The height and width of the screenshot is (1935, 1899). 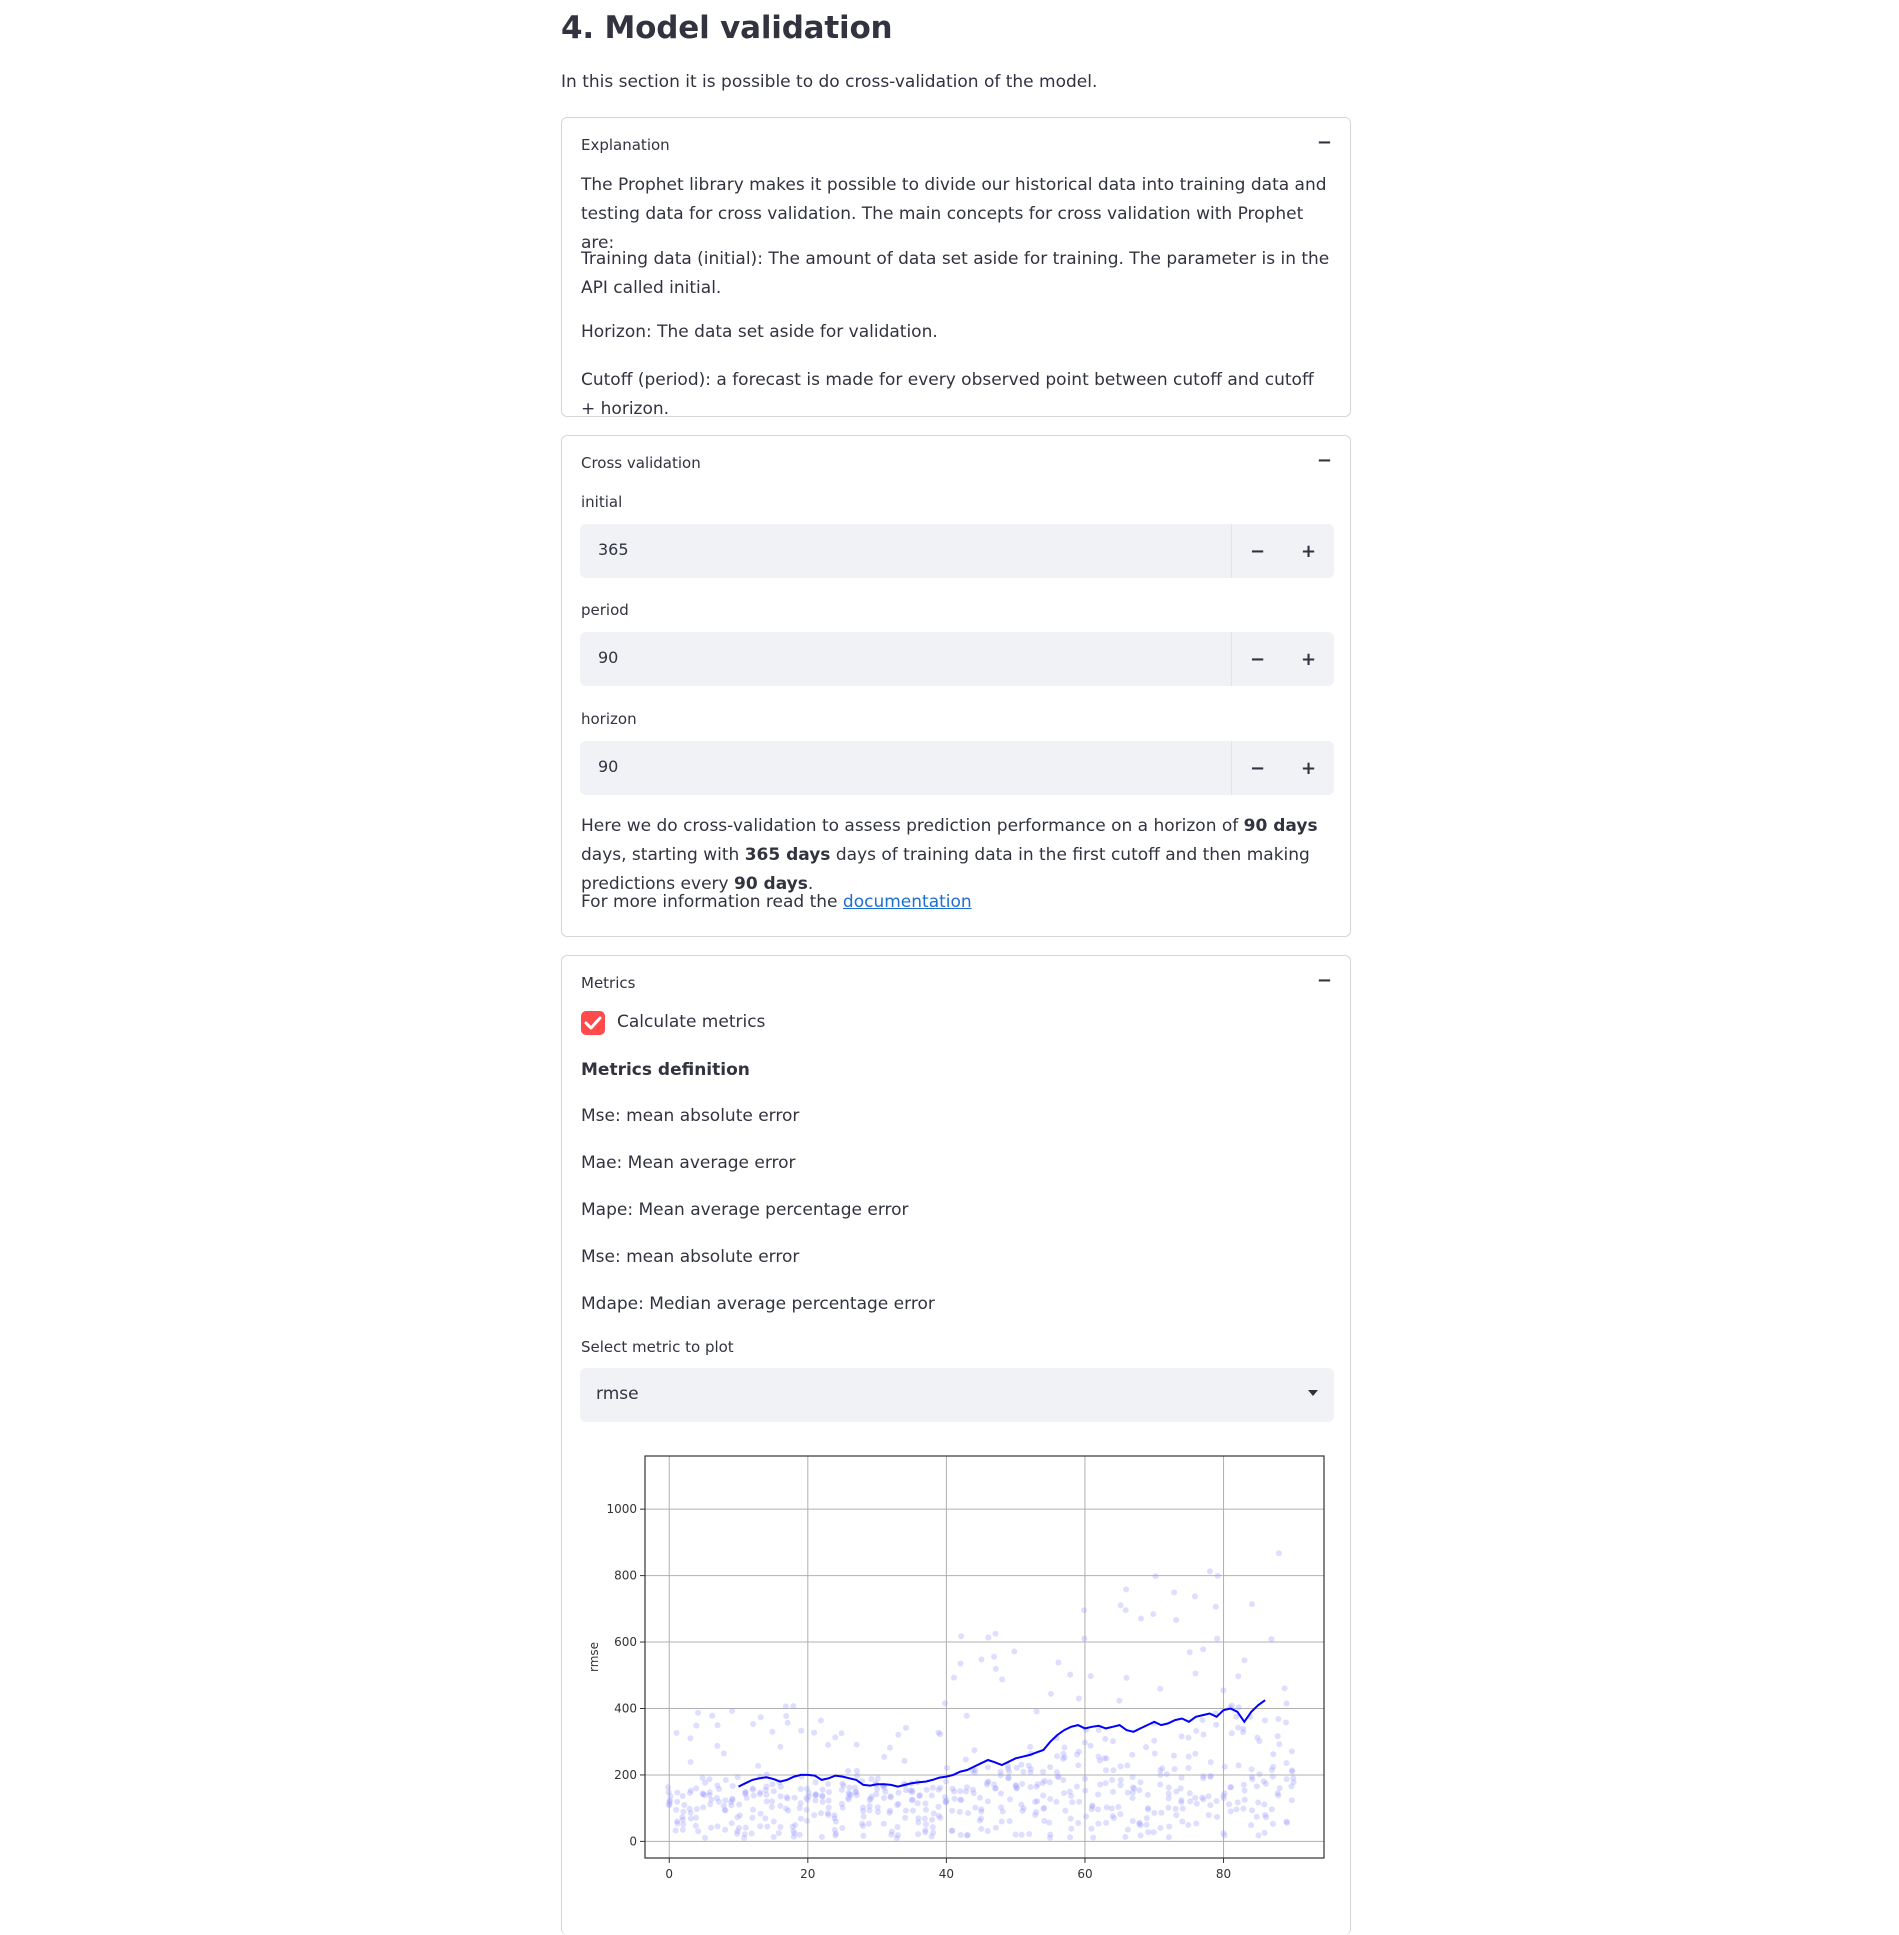 What do you see at coordinates (957, 659) in the screenshot?
I see `period-number-input: 90 − +` at bounding box center [957, 659].